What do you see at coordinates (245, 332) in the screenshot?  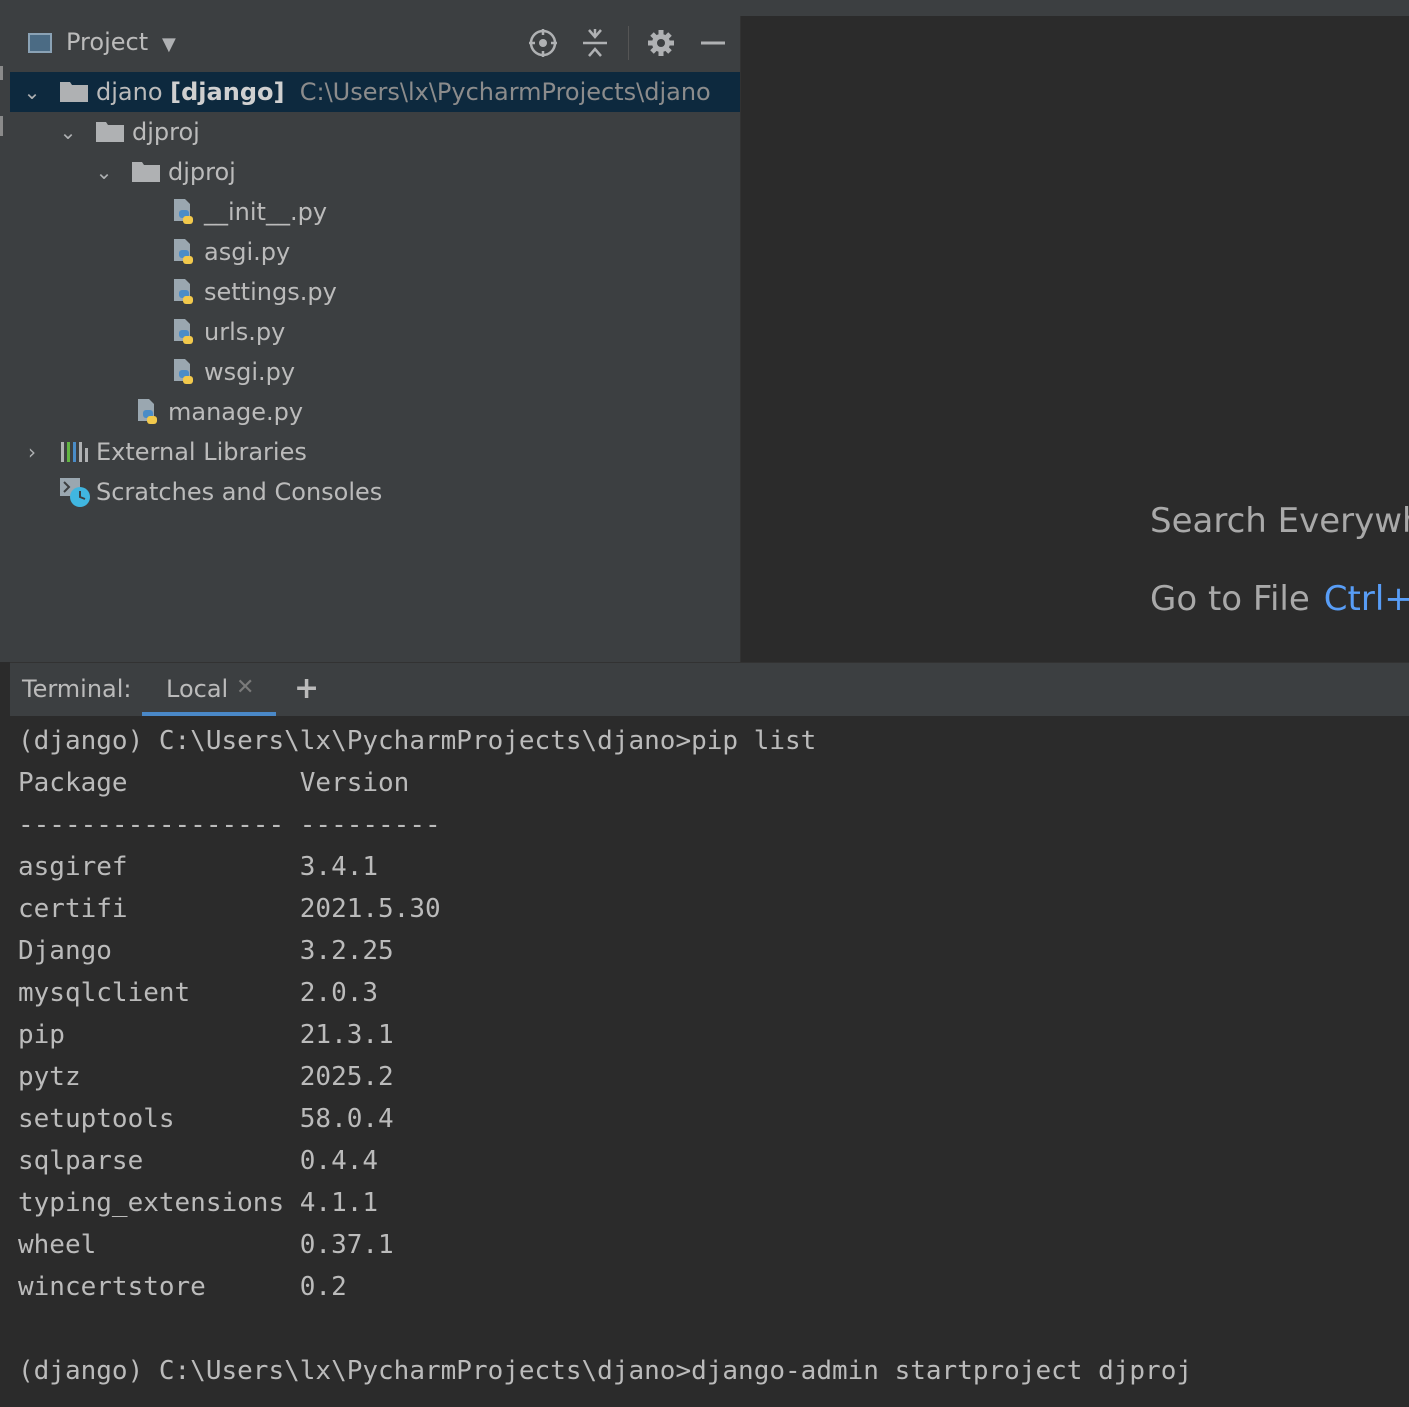 I see `tree-item-label: urls.py` at bounding box center [245, 332].